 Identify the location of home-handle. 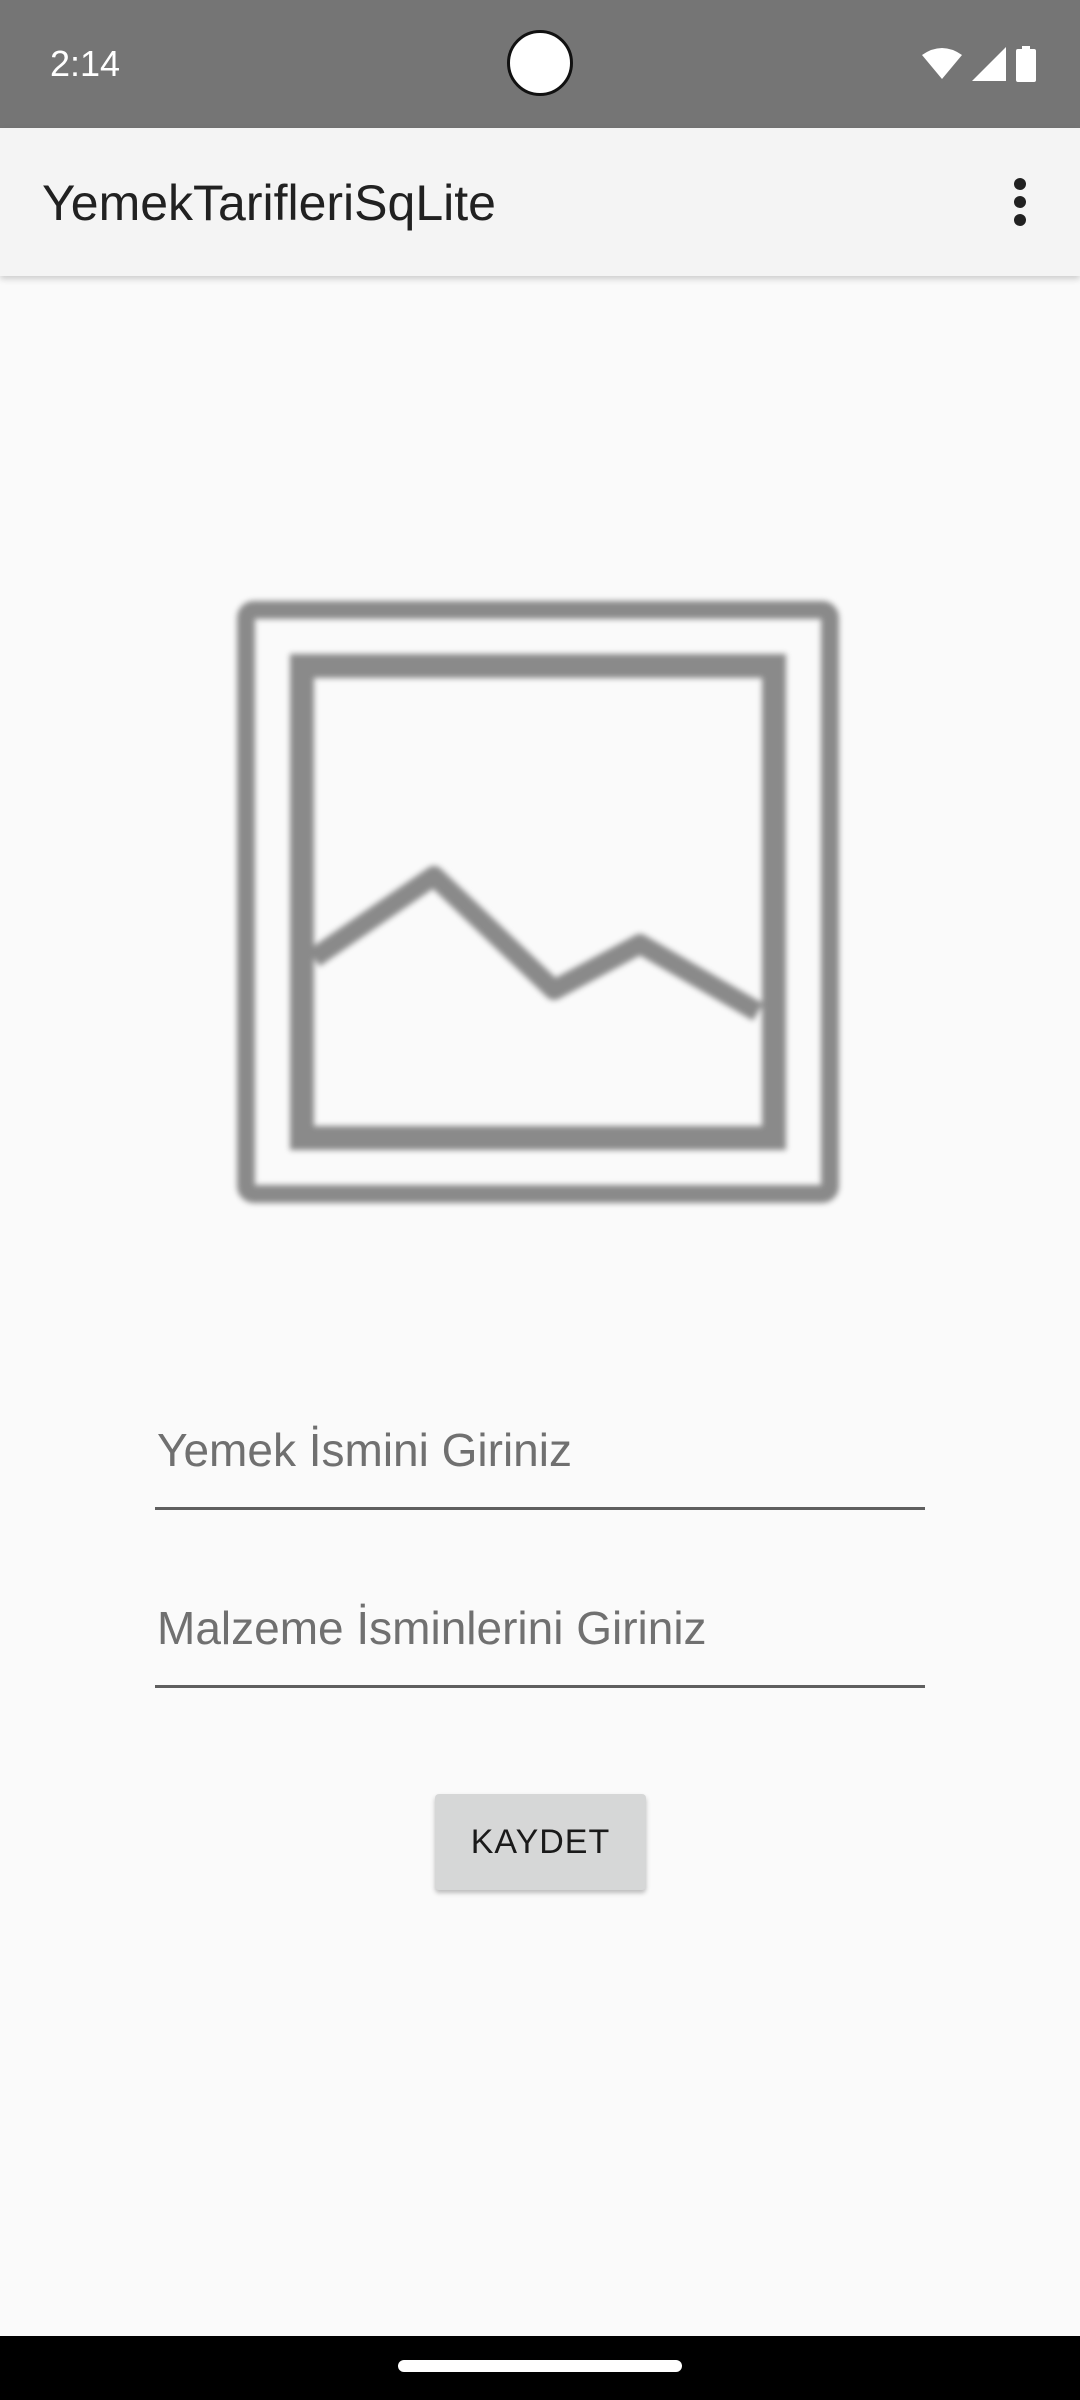
(540, 2366).